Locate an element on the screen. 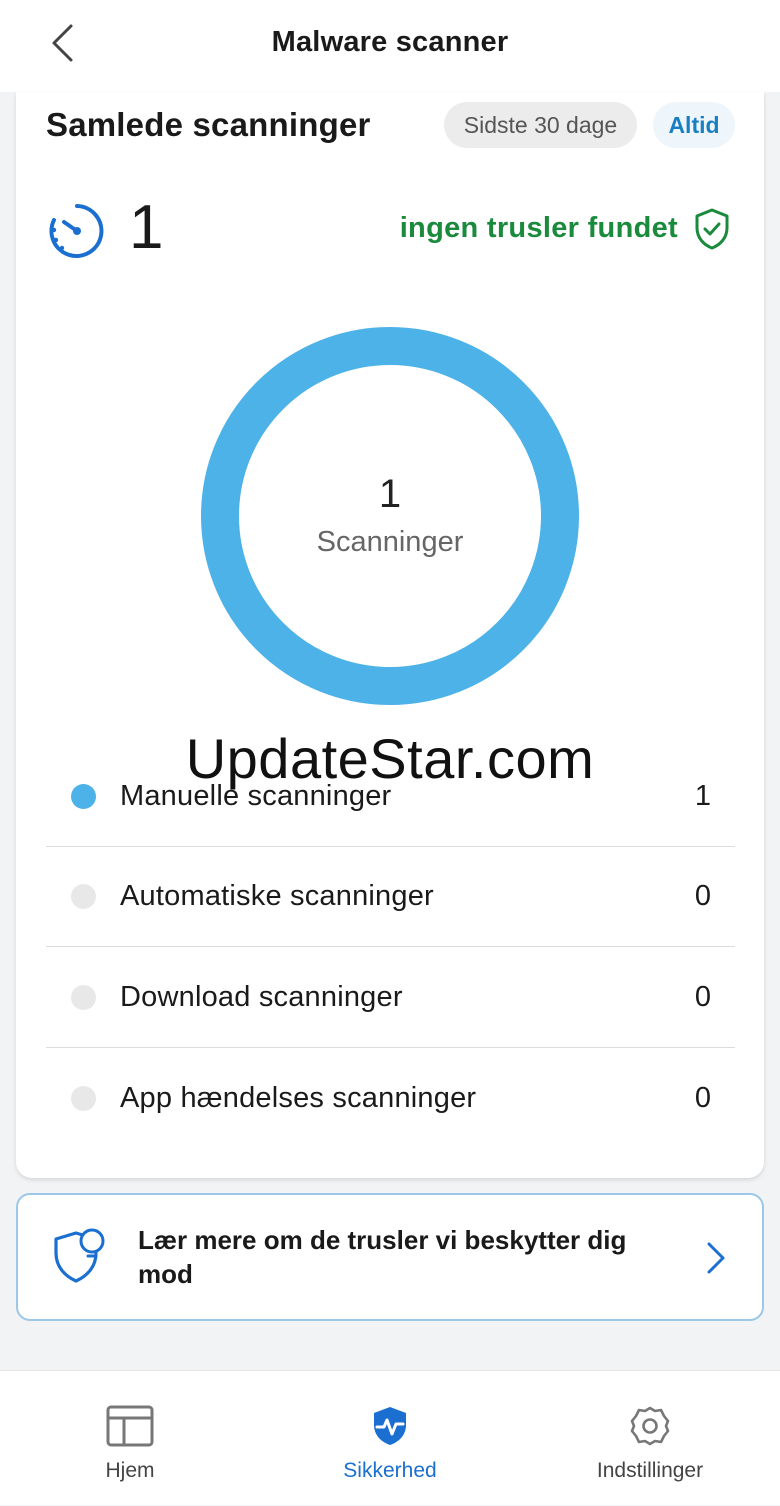 This screenshot has width=780, height=1506. filter-last-30-days: Sidste 30 dage is located at coordinates (540, 125).